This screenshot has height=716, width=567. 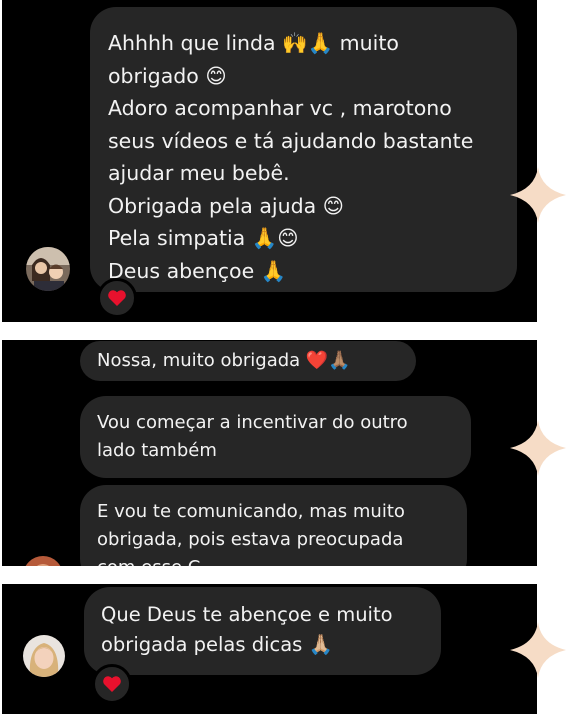 What do you see at coordinates (248, 361) in the screenshot?
I see `message-bubble: Nossa, muito obrigada ❤️🙏🏽` at bounding box center [248, 361].